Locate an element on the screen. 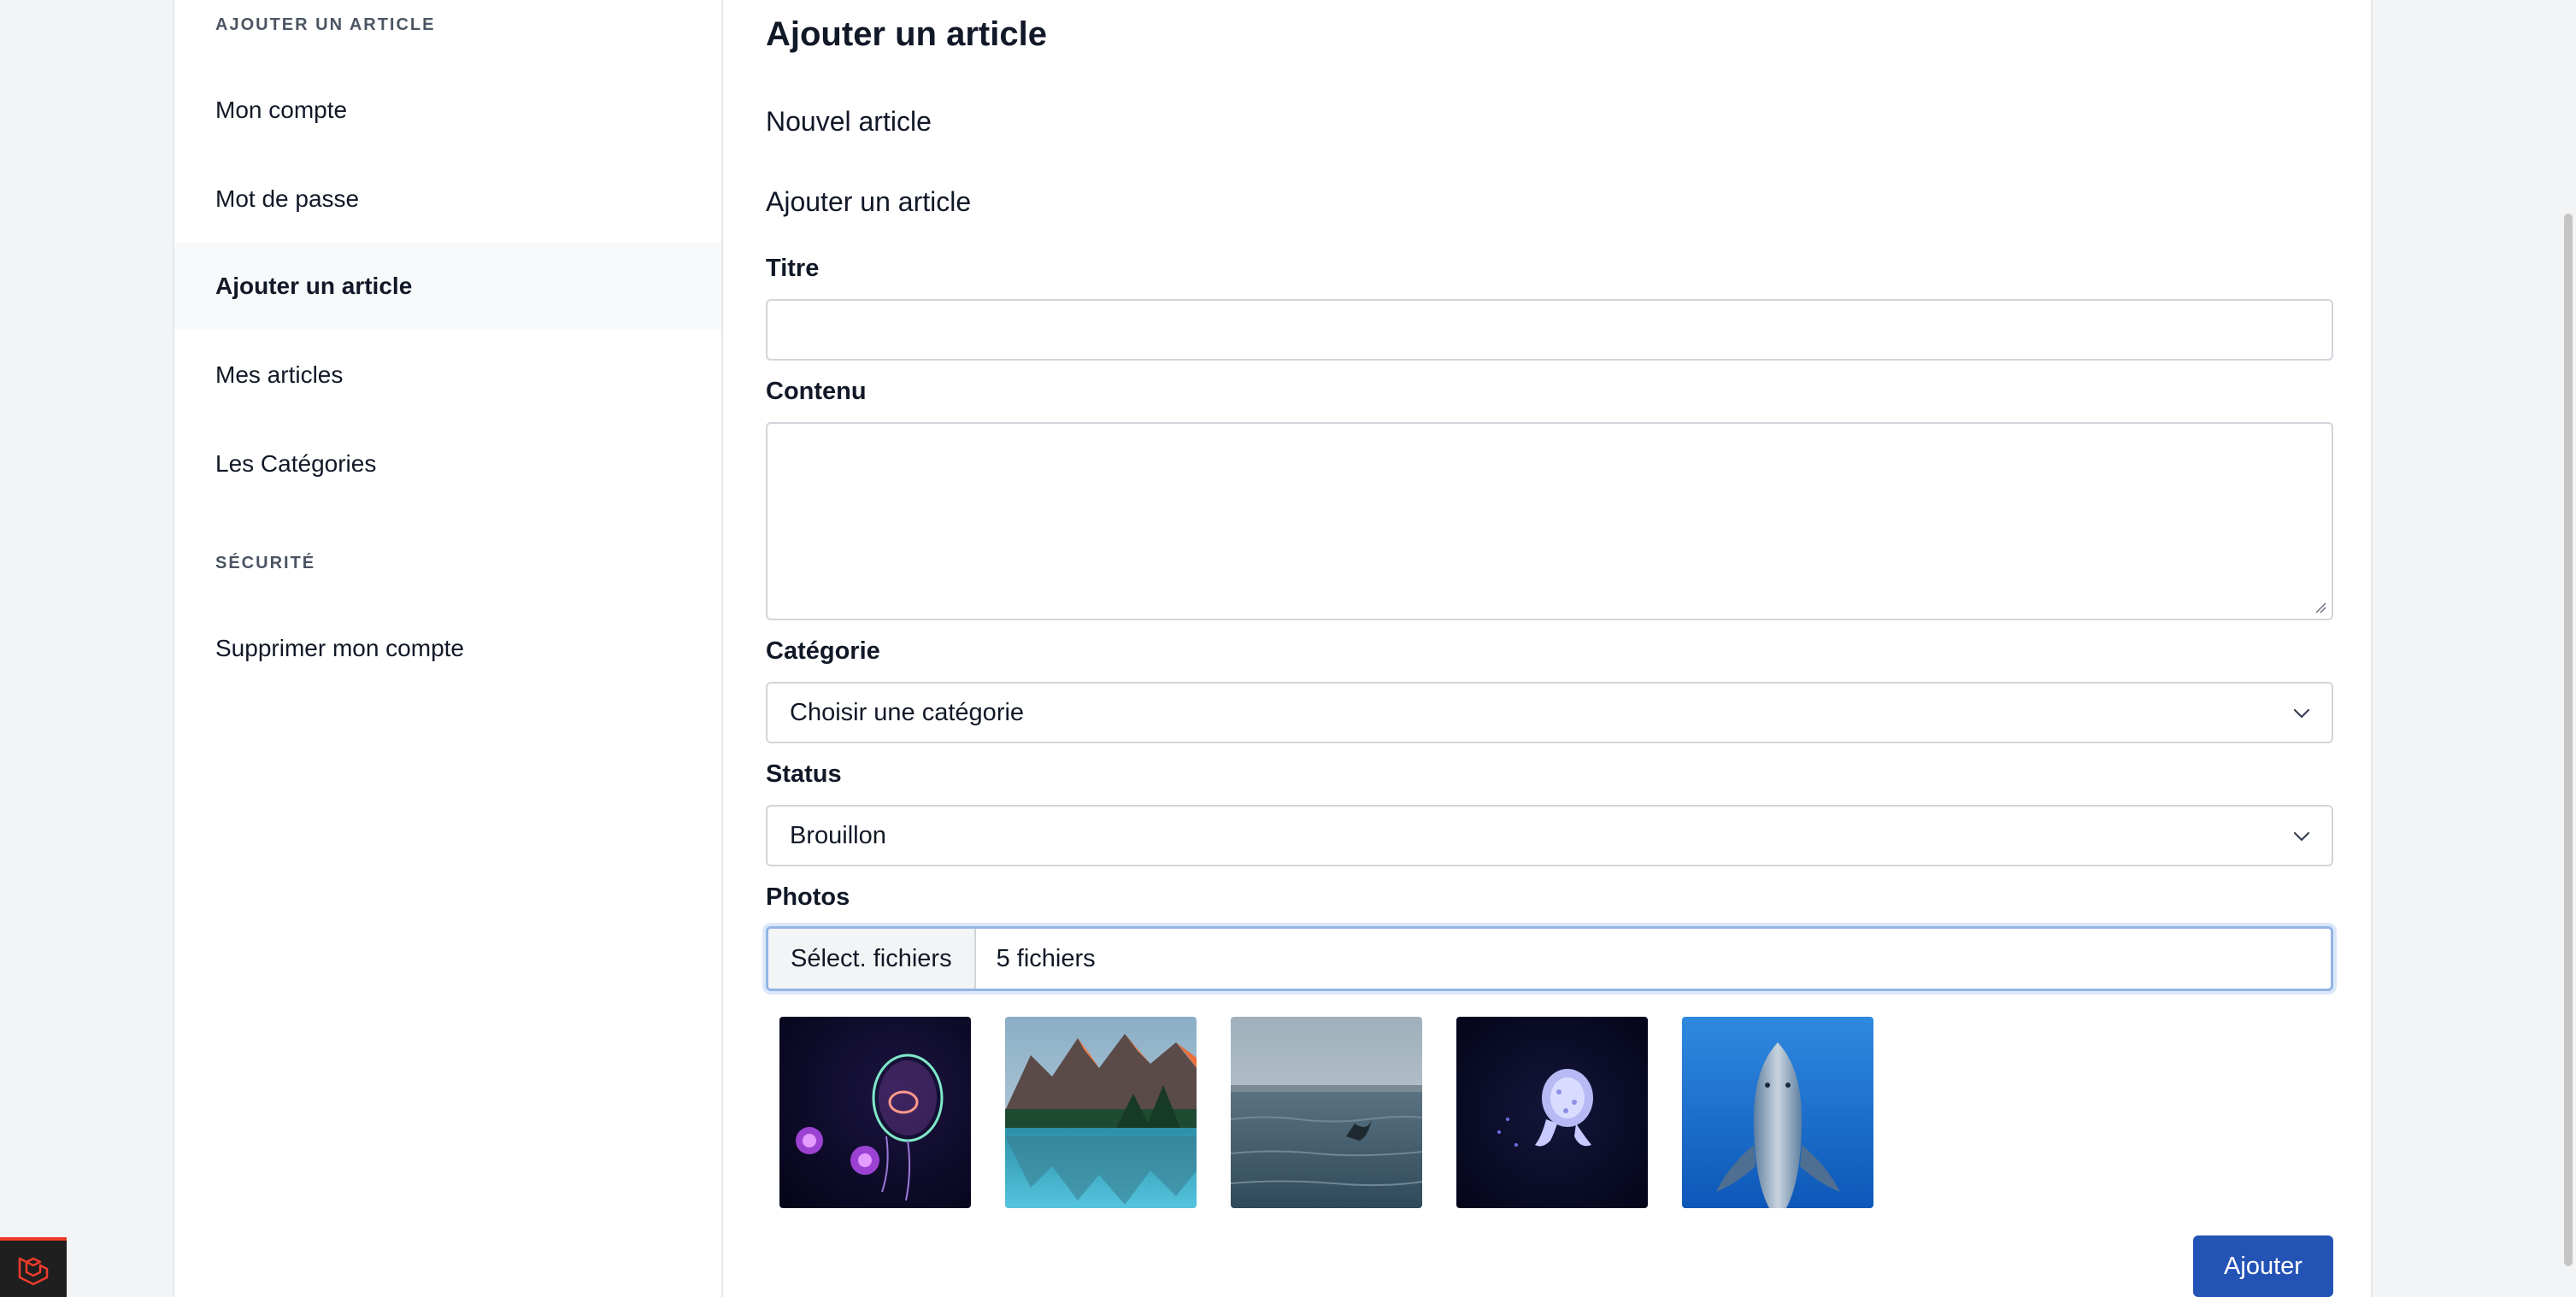  thumbnail-dolphin is located at coordinates (1777, 1112).